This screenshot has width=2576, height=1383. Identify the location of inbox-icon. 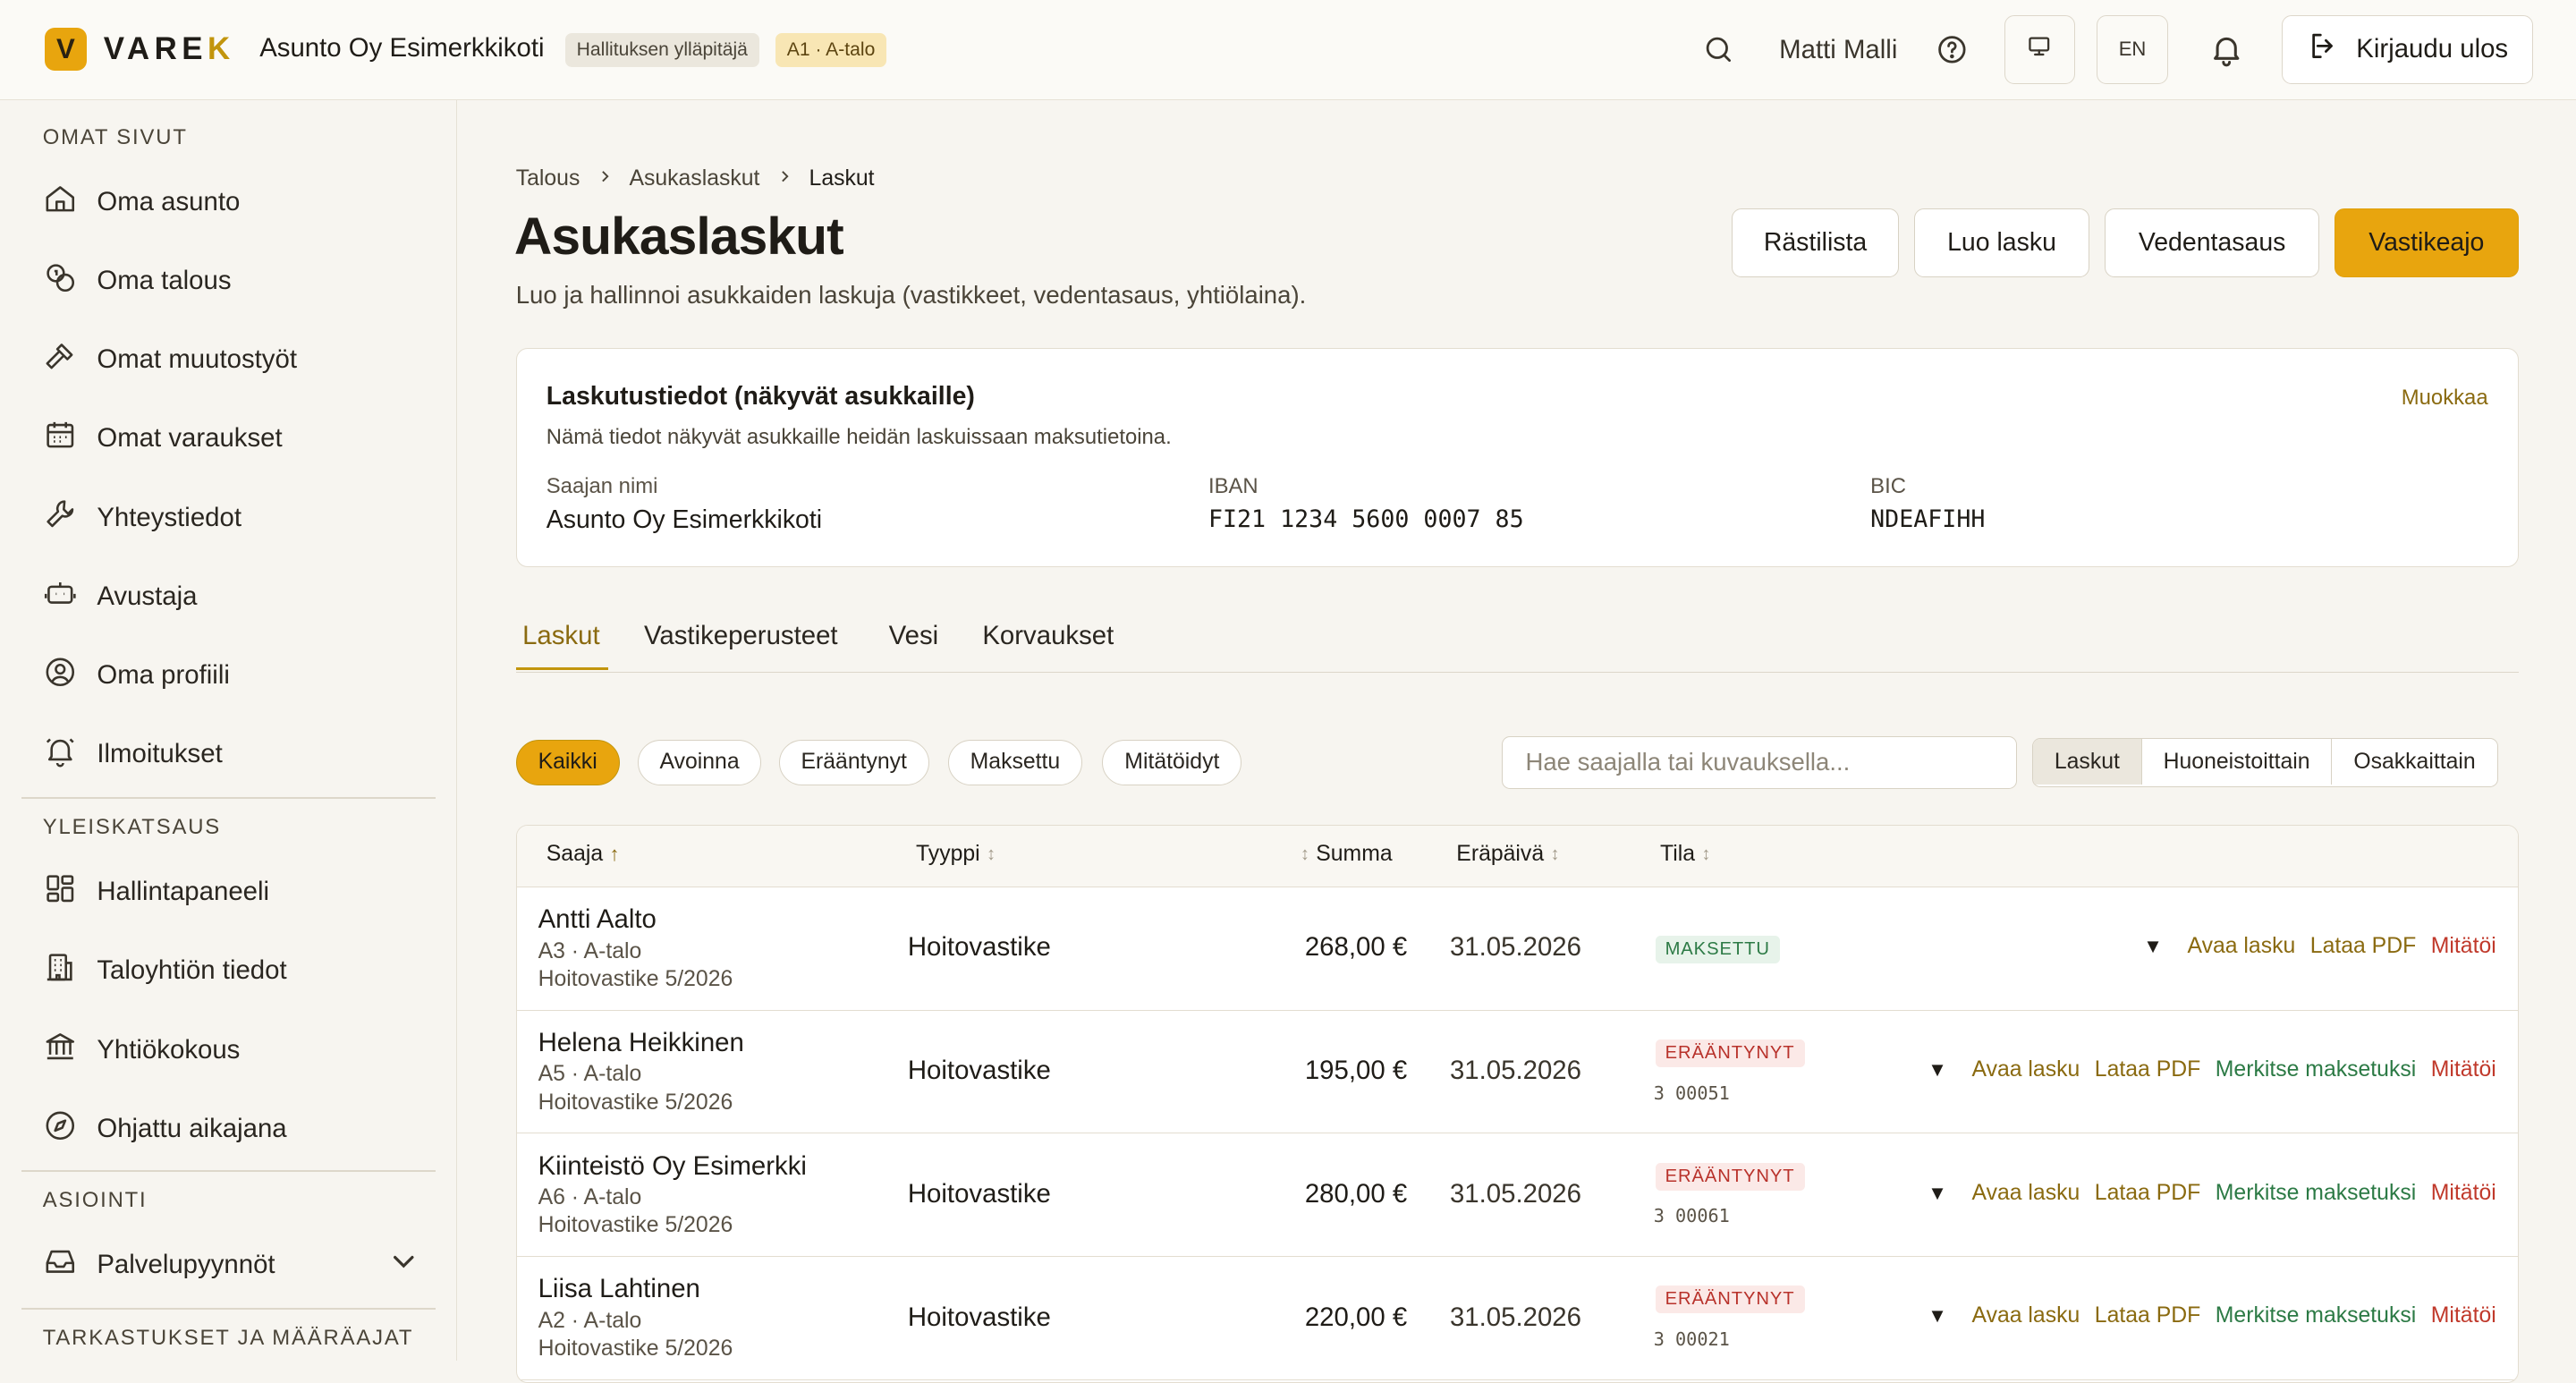
(60, 1265).